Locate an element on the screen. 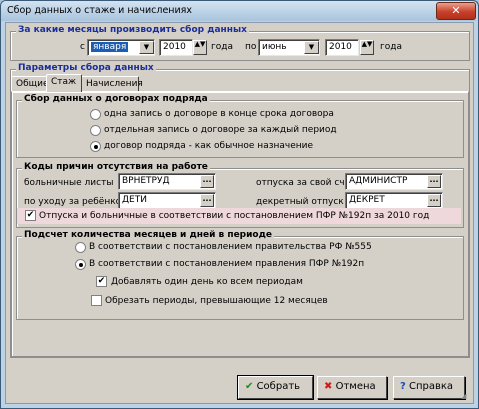 This screenshot has height=409, width=479. from-label: с is located at coordinates (82, 47).